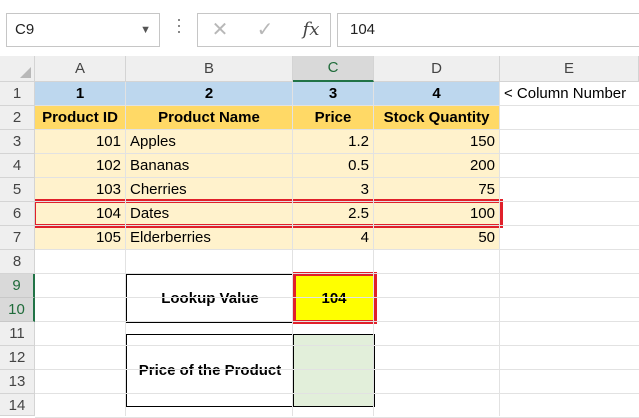 This screenshot has height=418, width=639. What do you see at coordinates (17, 142) in the screenshot?
I see `row-header-3: 3` at bounding box center [17, 142].